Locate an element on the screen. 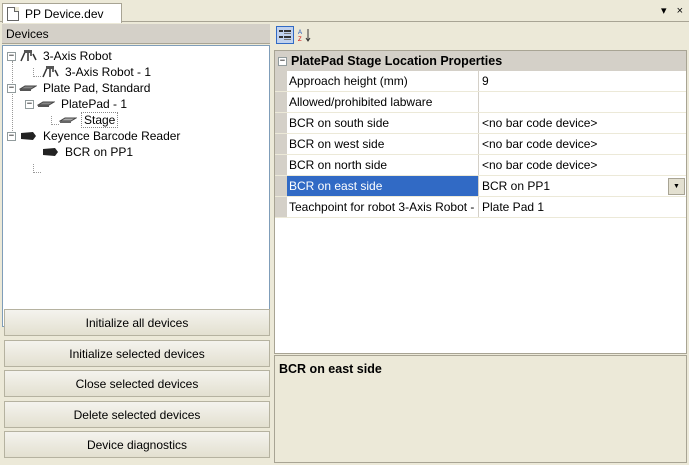 The height and width of the screenshot is (465, 689). property-name: Allowed/prohibited labware is located at coordinates (383, 102).